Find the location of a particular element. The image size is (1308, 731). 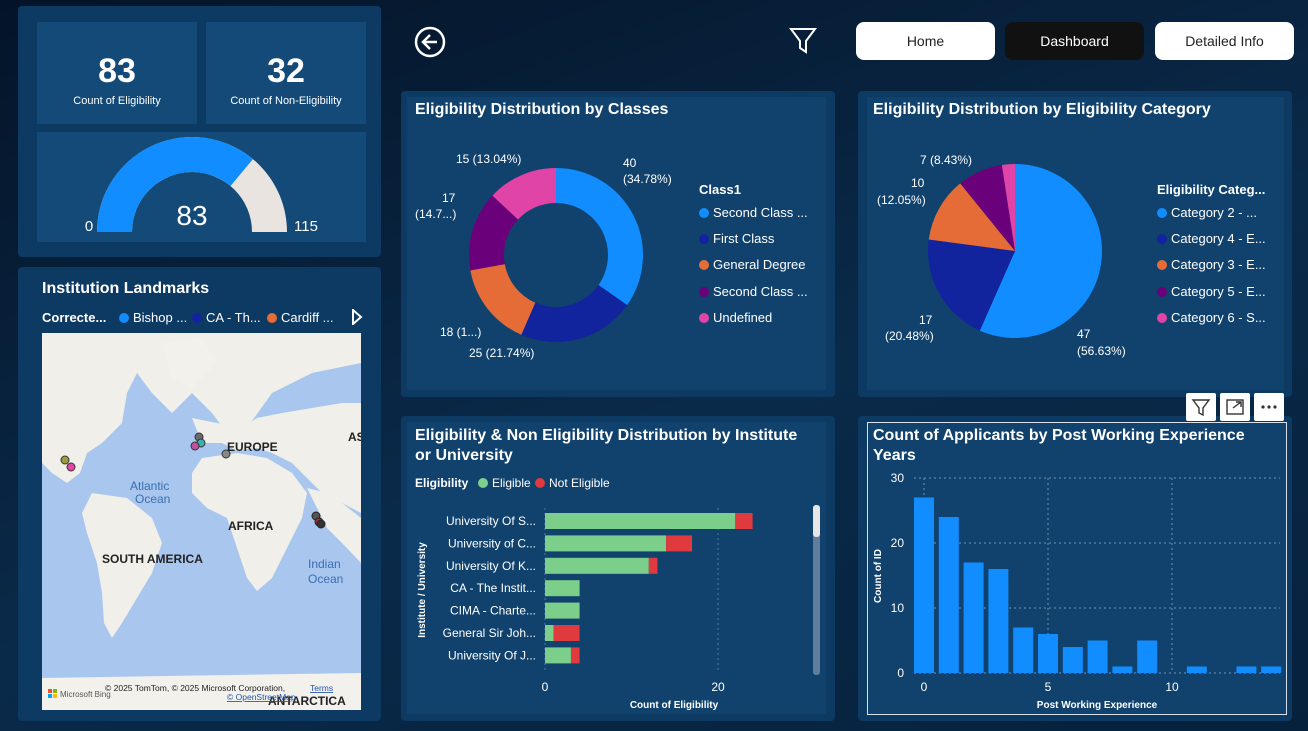

detailed-info-button: Detailed Info is located at coordinates (1224, 41).